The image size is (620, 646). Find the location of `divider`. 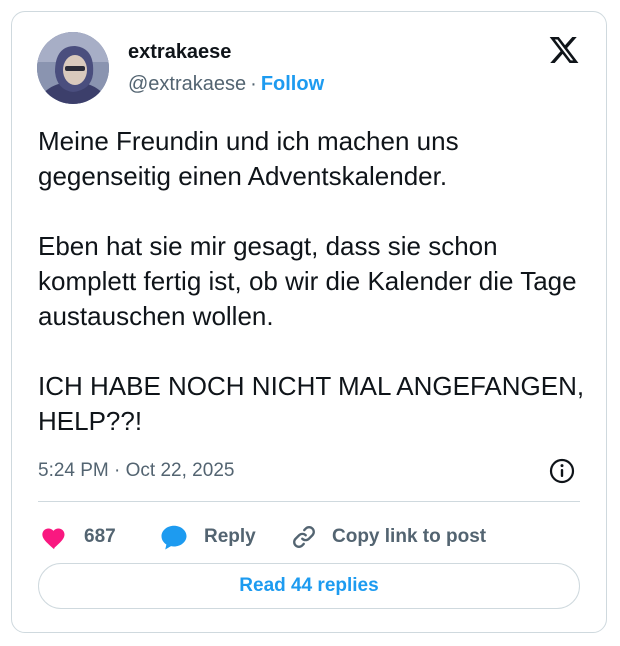

divider is located at coordinates (309, 501).